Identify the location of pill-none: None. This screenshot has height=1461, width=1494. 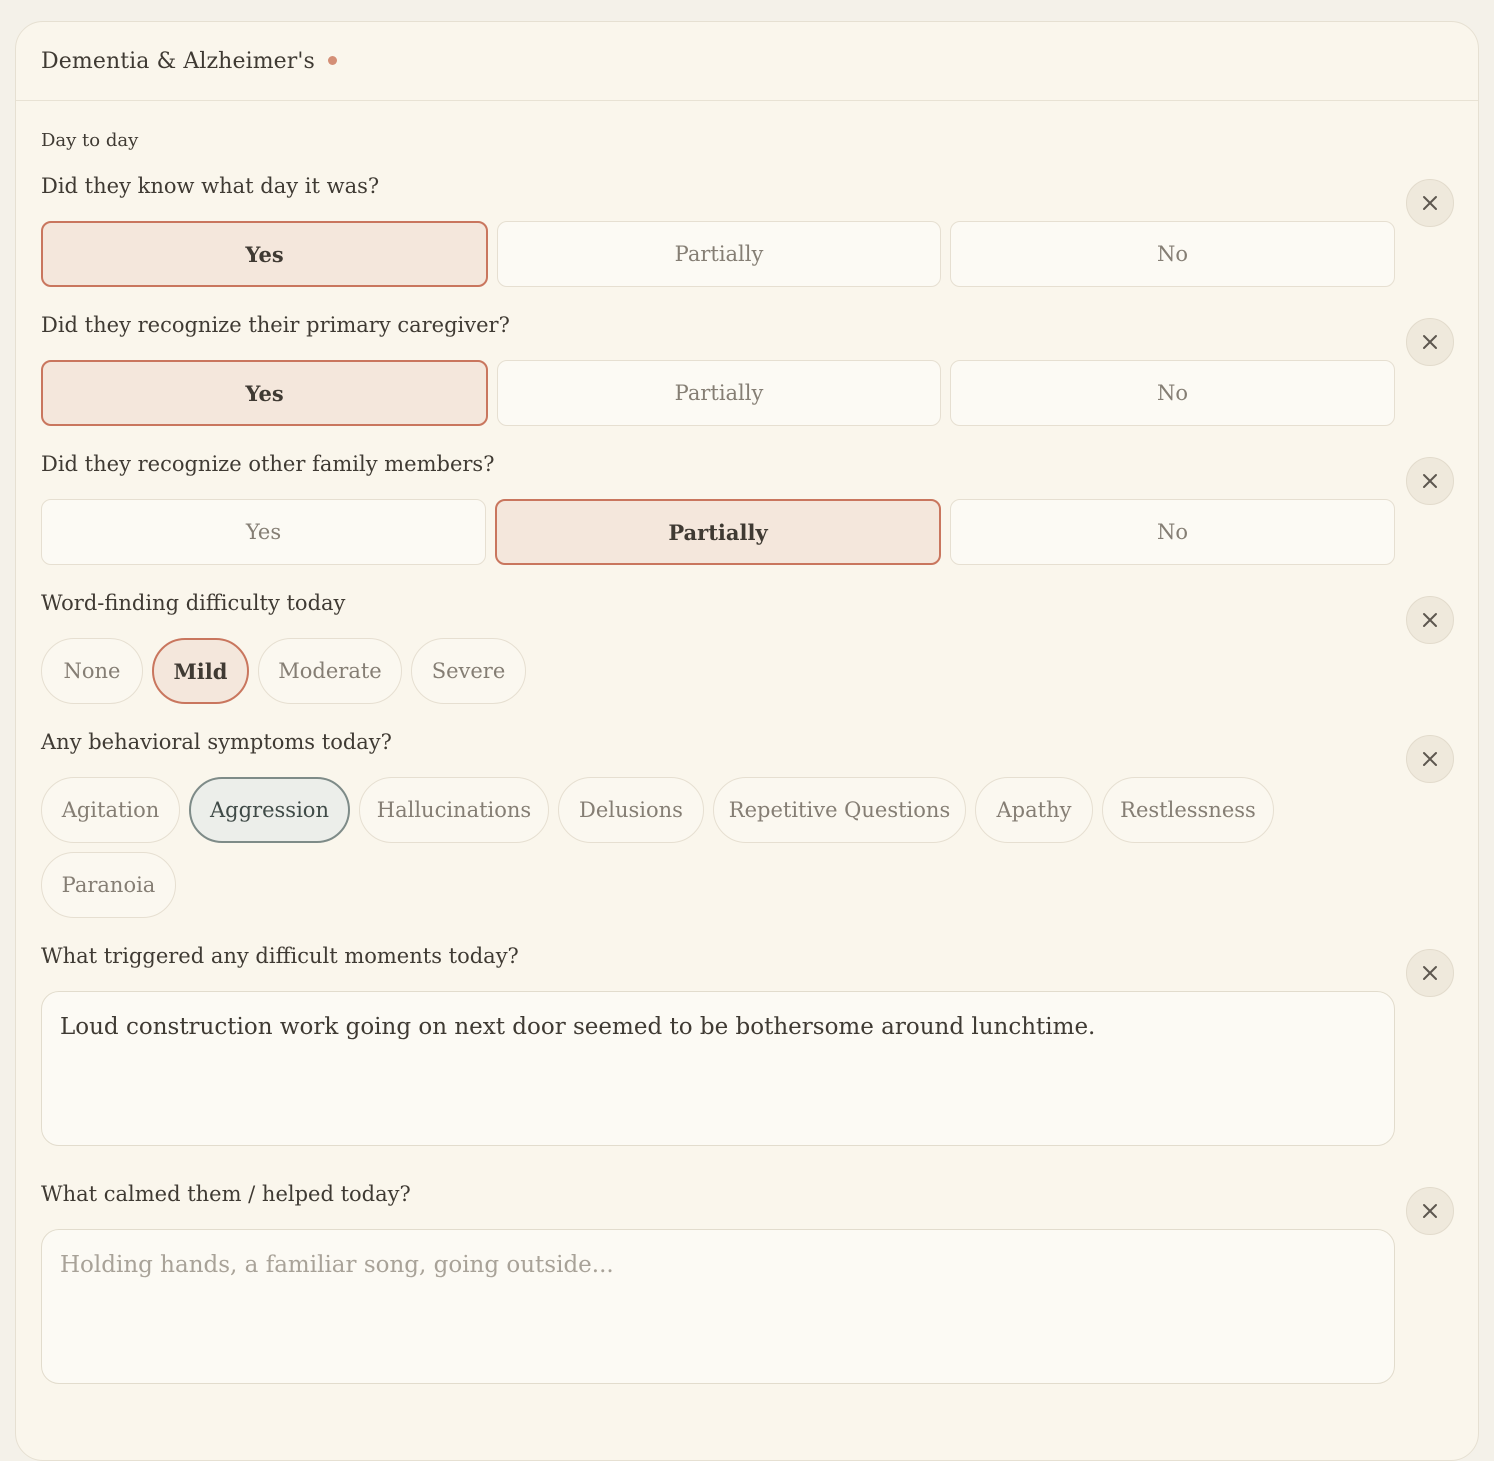
(92, 671).